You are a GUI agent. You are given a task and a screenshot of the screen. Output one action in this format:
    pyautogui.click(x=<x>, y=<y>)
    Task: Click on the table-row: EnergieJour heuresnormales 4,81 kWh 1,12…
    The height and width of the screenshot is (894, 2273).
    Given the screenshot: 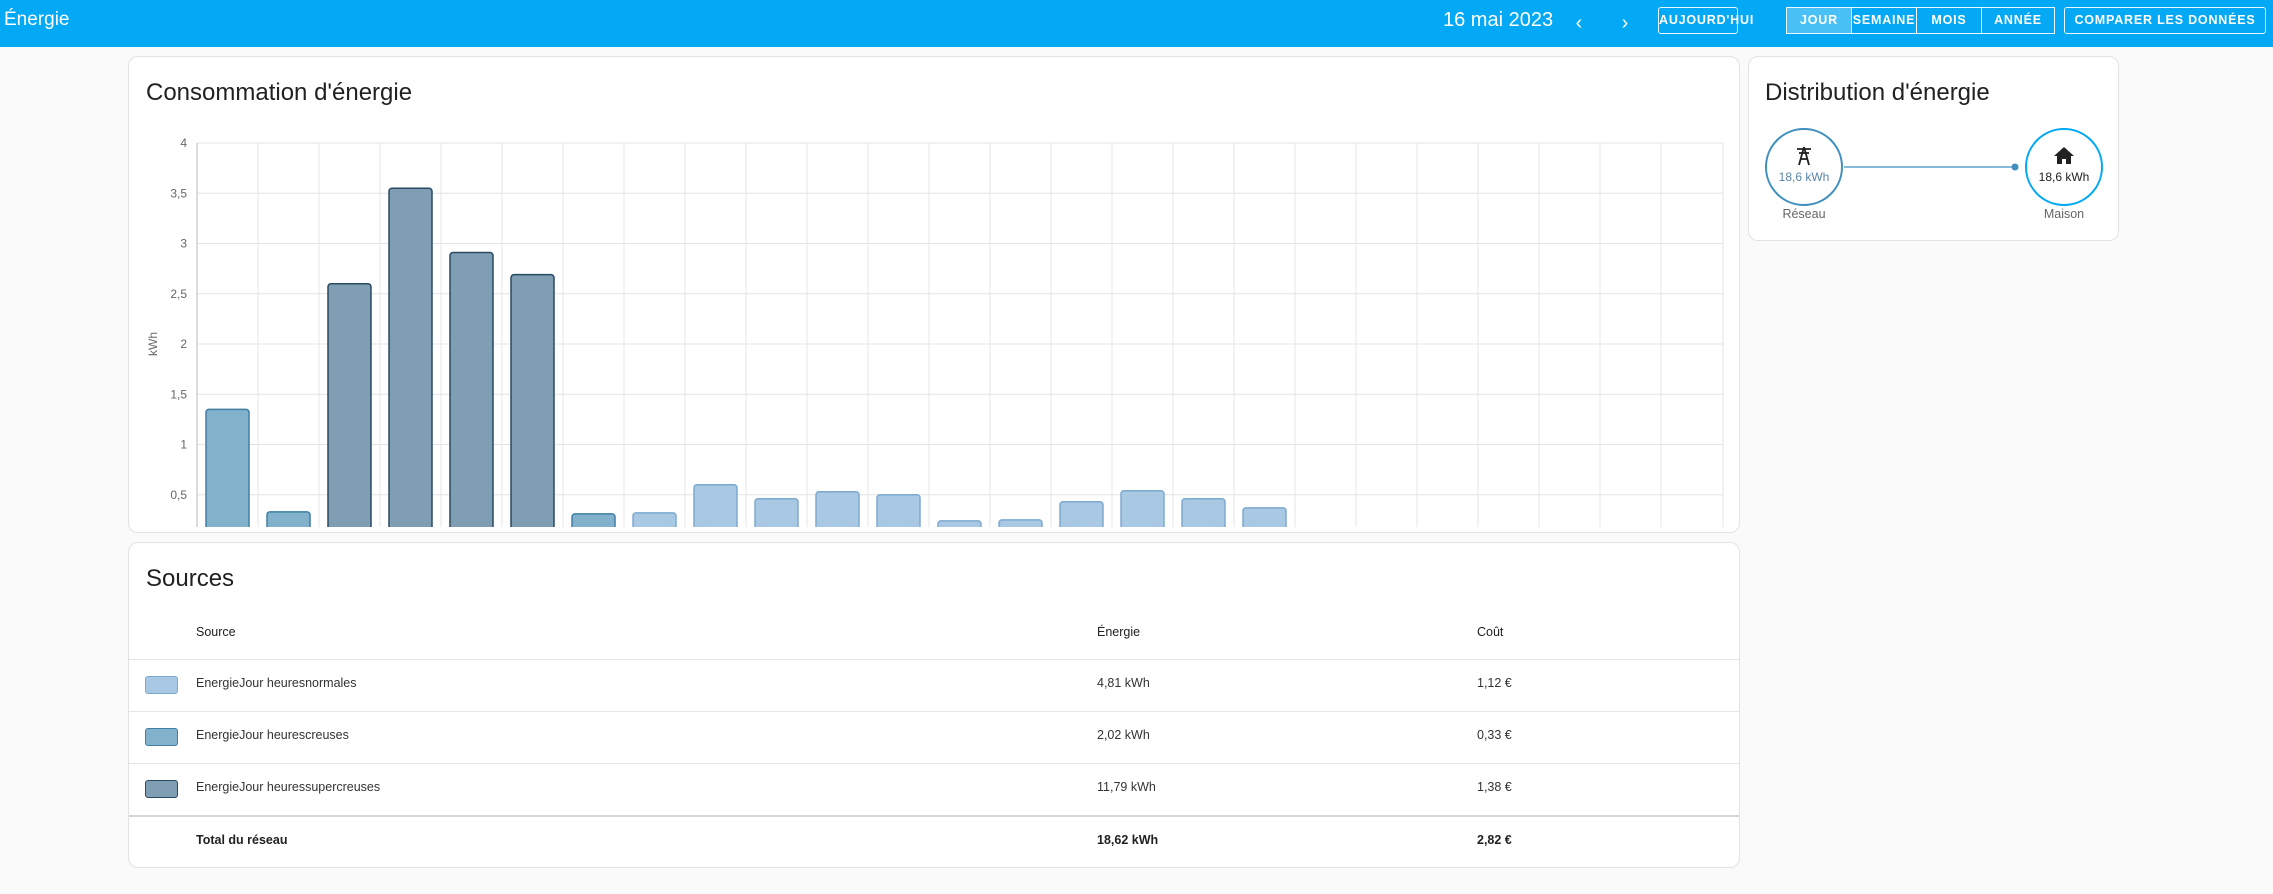 What is the action you would take?
    pyautogui.click(x=934, y=685)
    